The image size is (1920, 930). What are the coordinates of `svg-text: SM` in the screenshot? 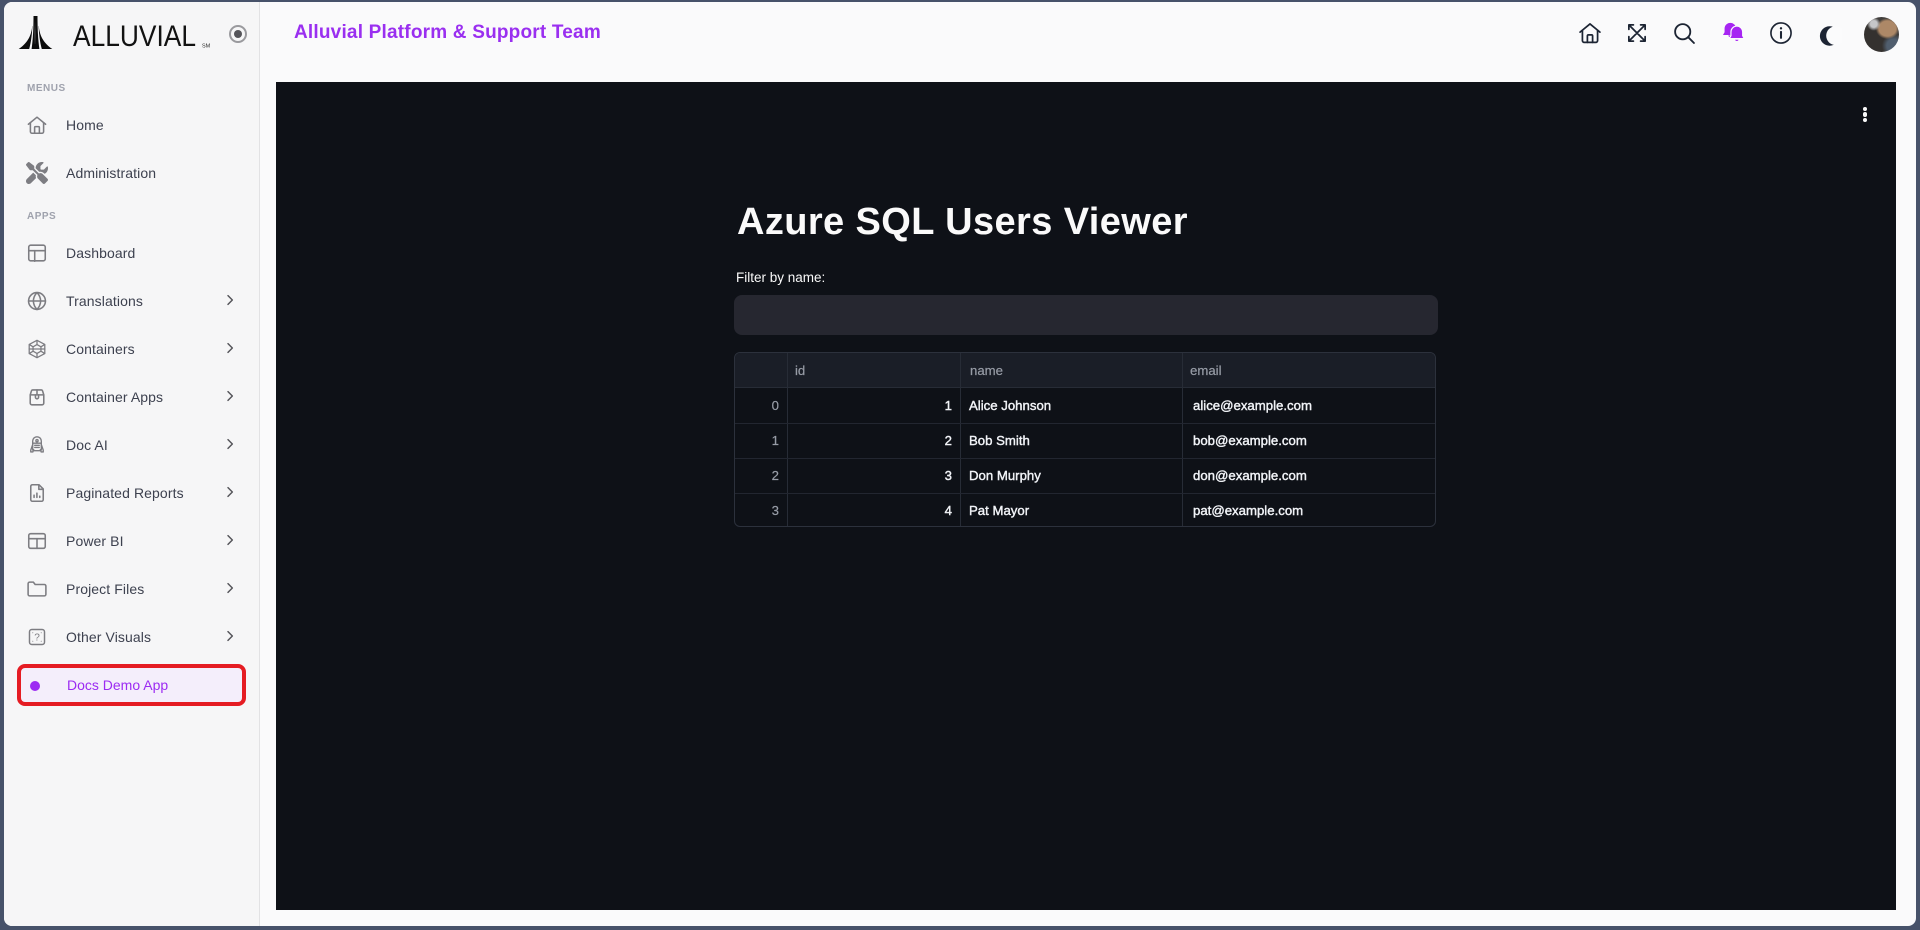 It's located at (206, 47).